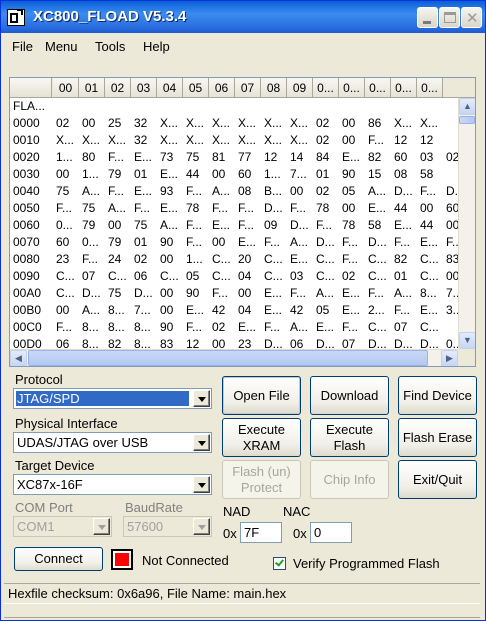 The height and width of the screenshot is (621, 486). What do you see at coordinates (201, 398) in the screenshot?
I see `protocol-dropdown-button` at bounding box center [201, 398].